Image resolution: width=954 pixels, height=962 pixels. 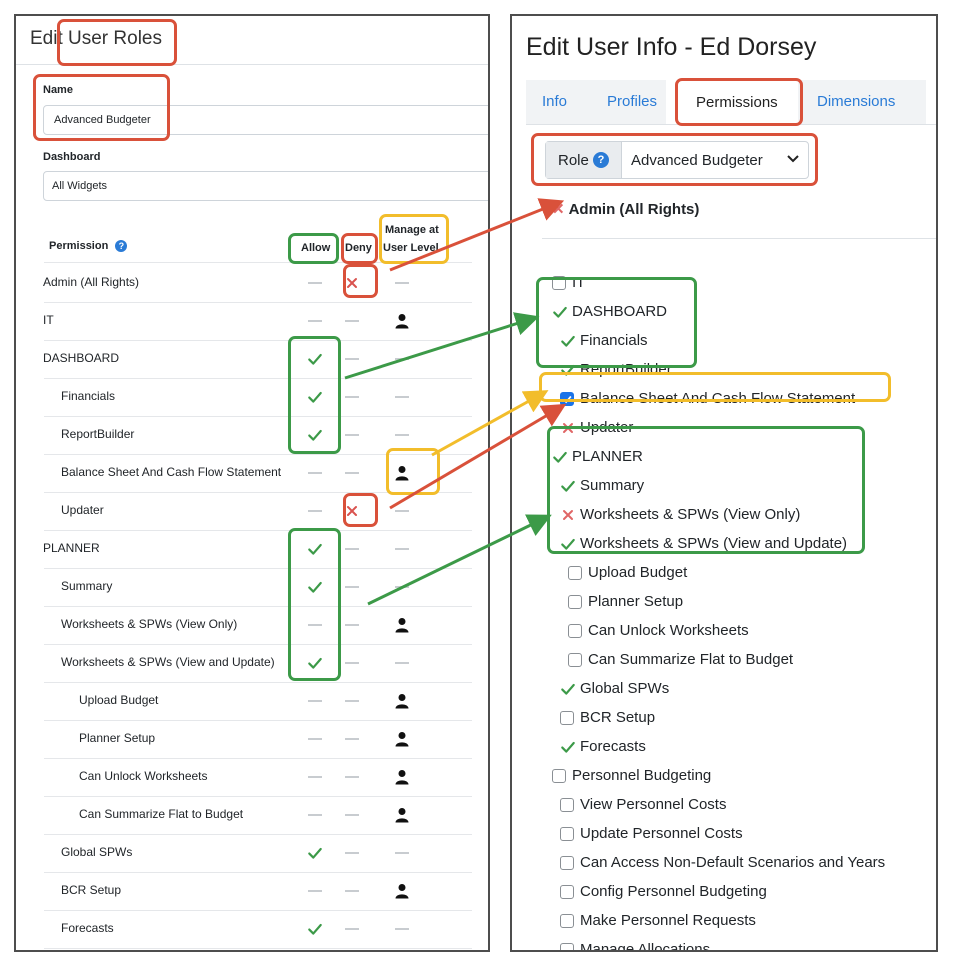 What do you see at coordinates (143, 776) in the screenshot?
I see `permission-row-label: Can Unlock Worksheets` at bounding box center [143, 776].